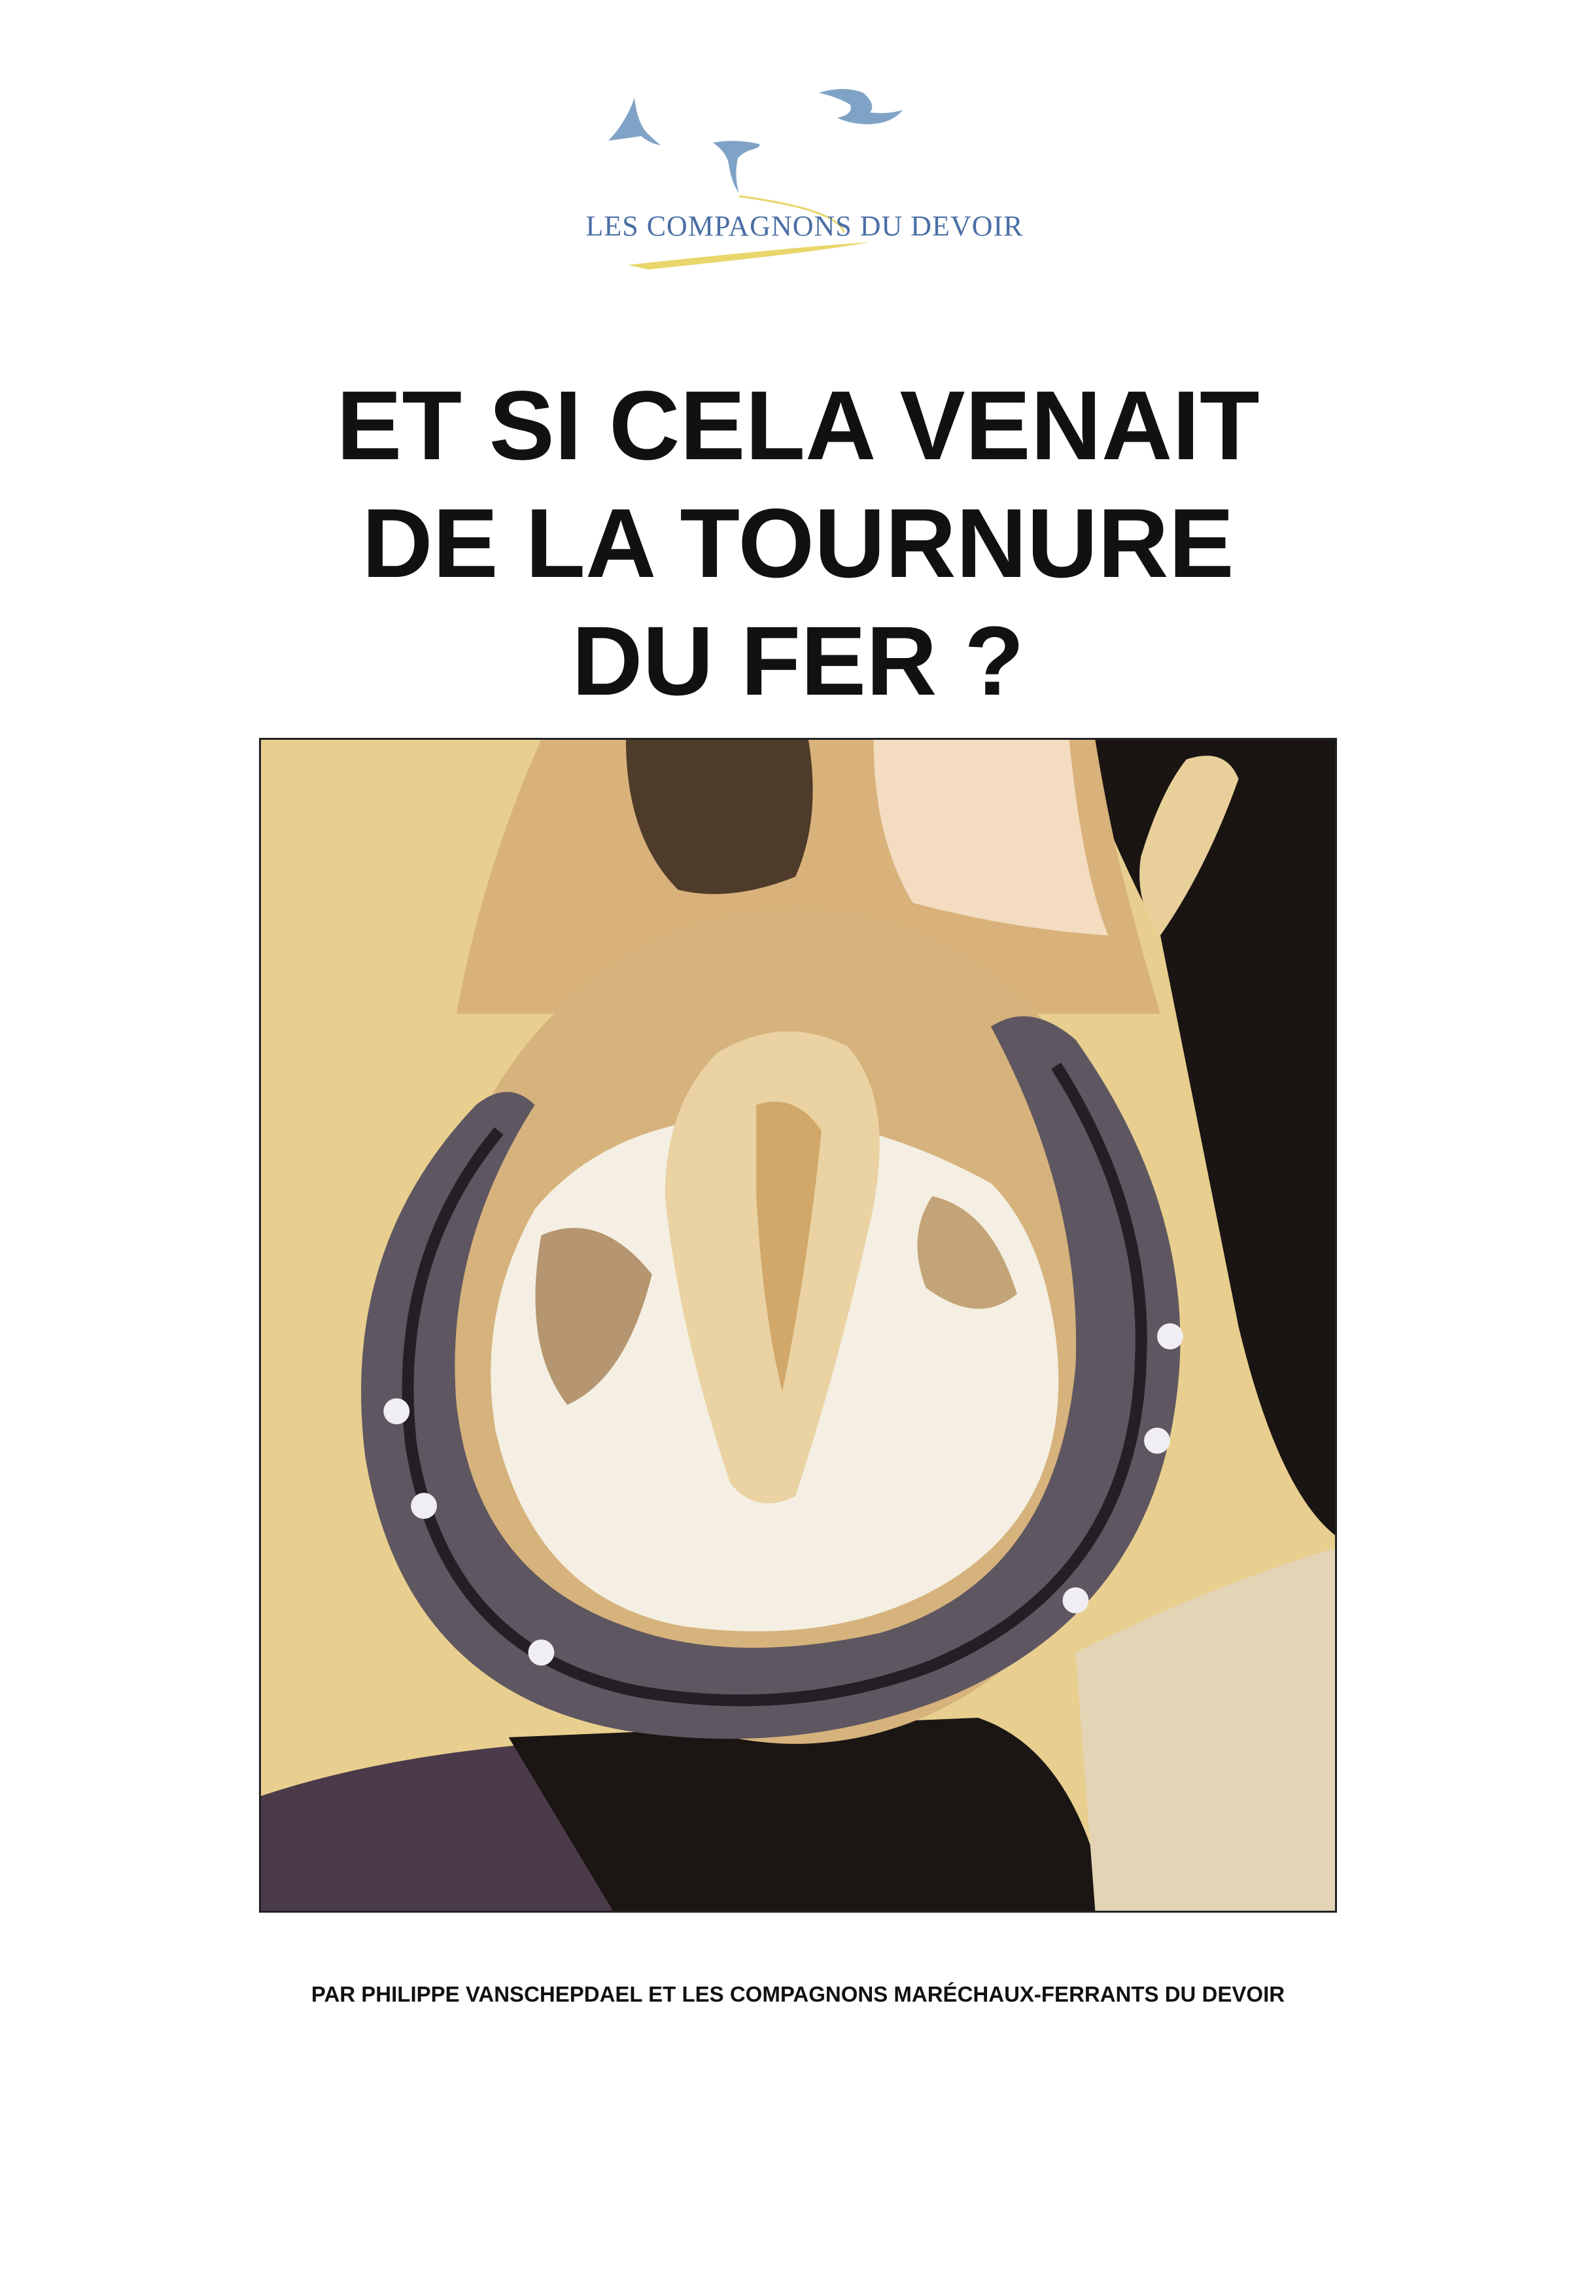  What do you see at coordinates (798, 425) in the screenshot?
I see `title-line-1: ET SI CELA VENAIT` at bounding box center [798, 425].